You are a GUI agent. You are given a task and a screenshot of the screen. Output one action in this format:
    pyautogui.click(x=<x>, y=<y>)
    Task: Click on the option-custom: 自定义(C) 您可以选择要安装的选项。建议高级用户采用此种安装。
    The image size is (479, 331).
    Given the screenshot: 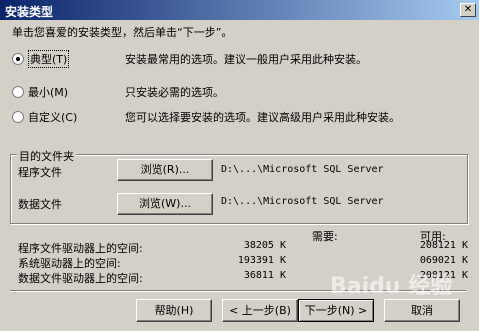 What is the action you would take?
    pyautogui.click(x=242, y=118)
    